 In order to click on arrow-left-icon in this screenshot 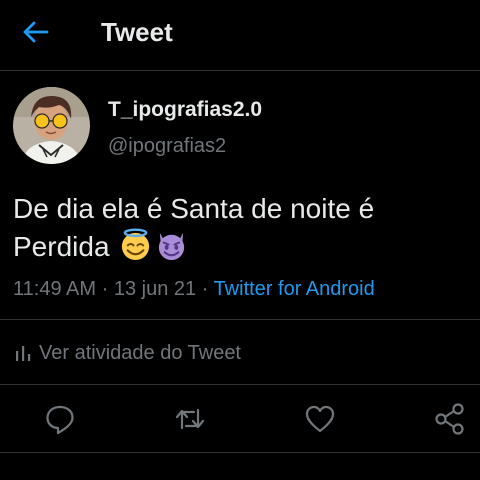, I will do `click(36, 32)`.